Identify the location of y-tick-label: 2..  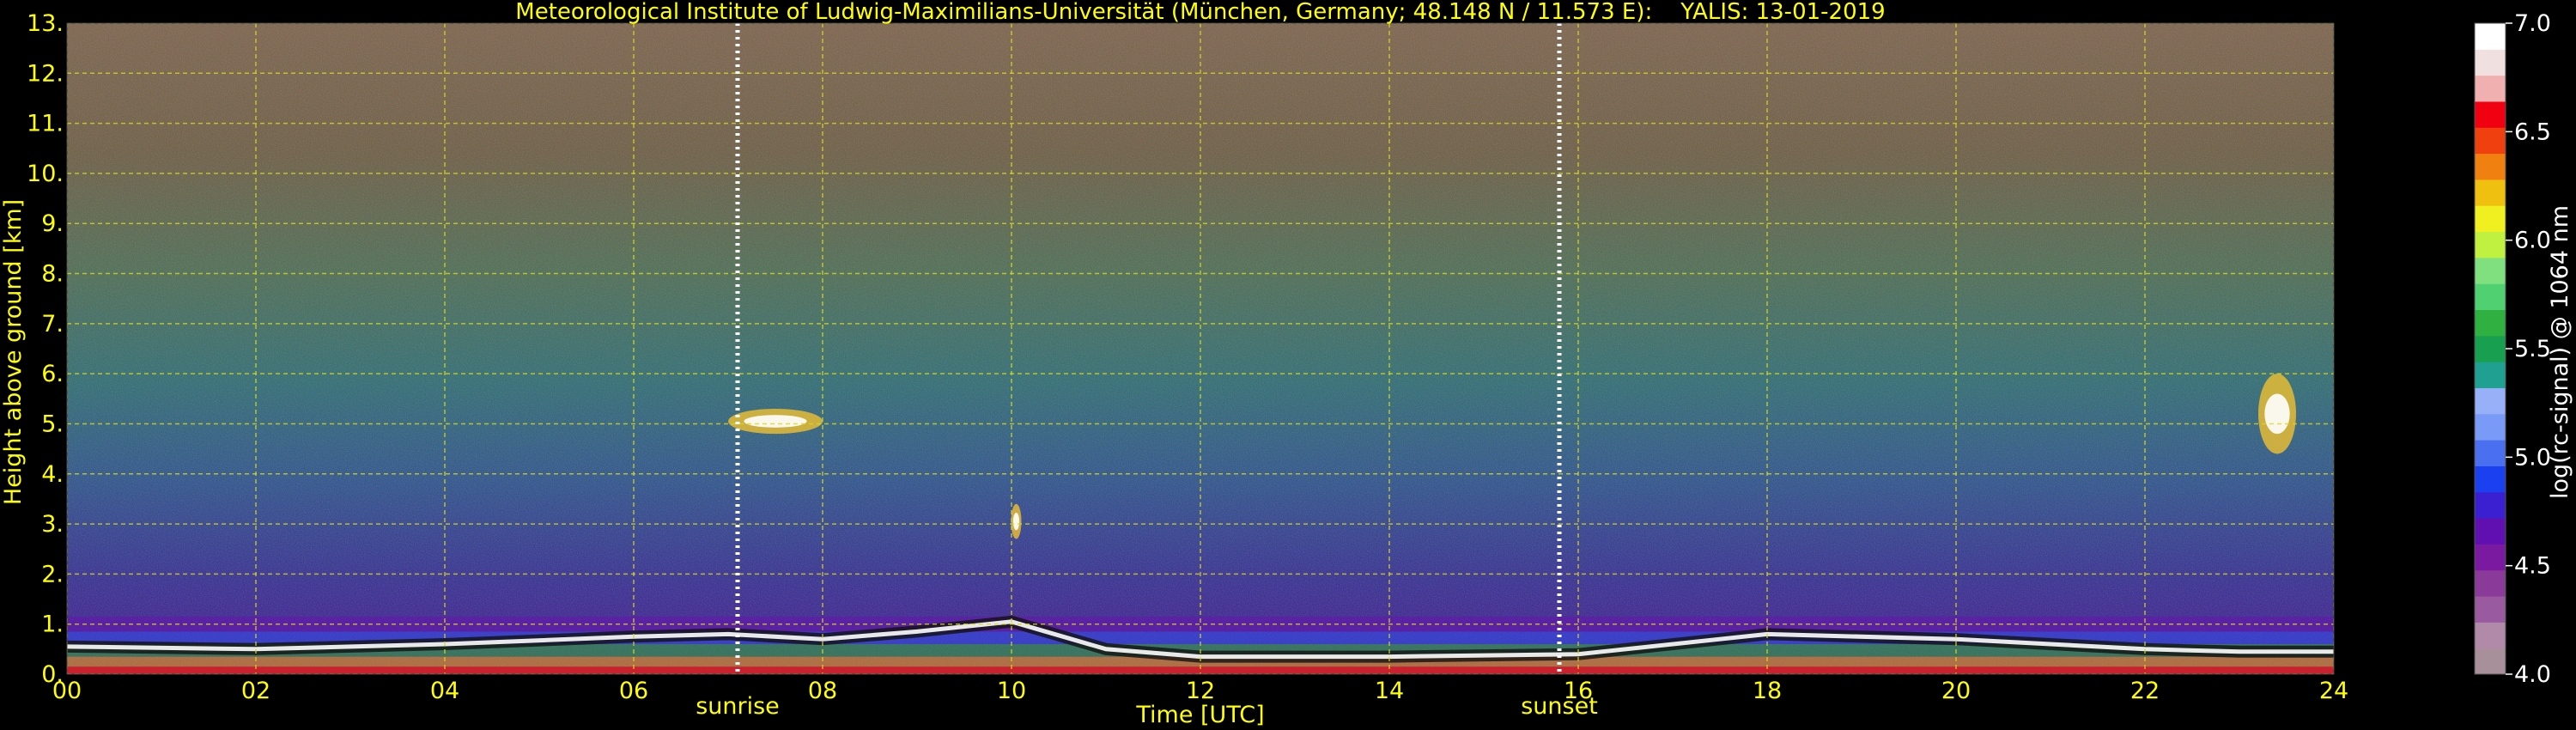
(52, 574).